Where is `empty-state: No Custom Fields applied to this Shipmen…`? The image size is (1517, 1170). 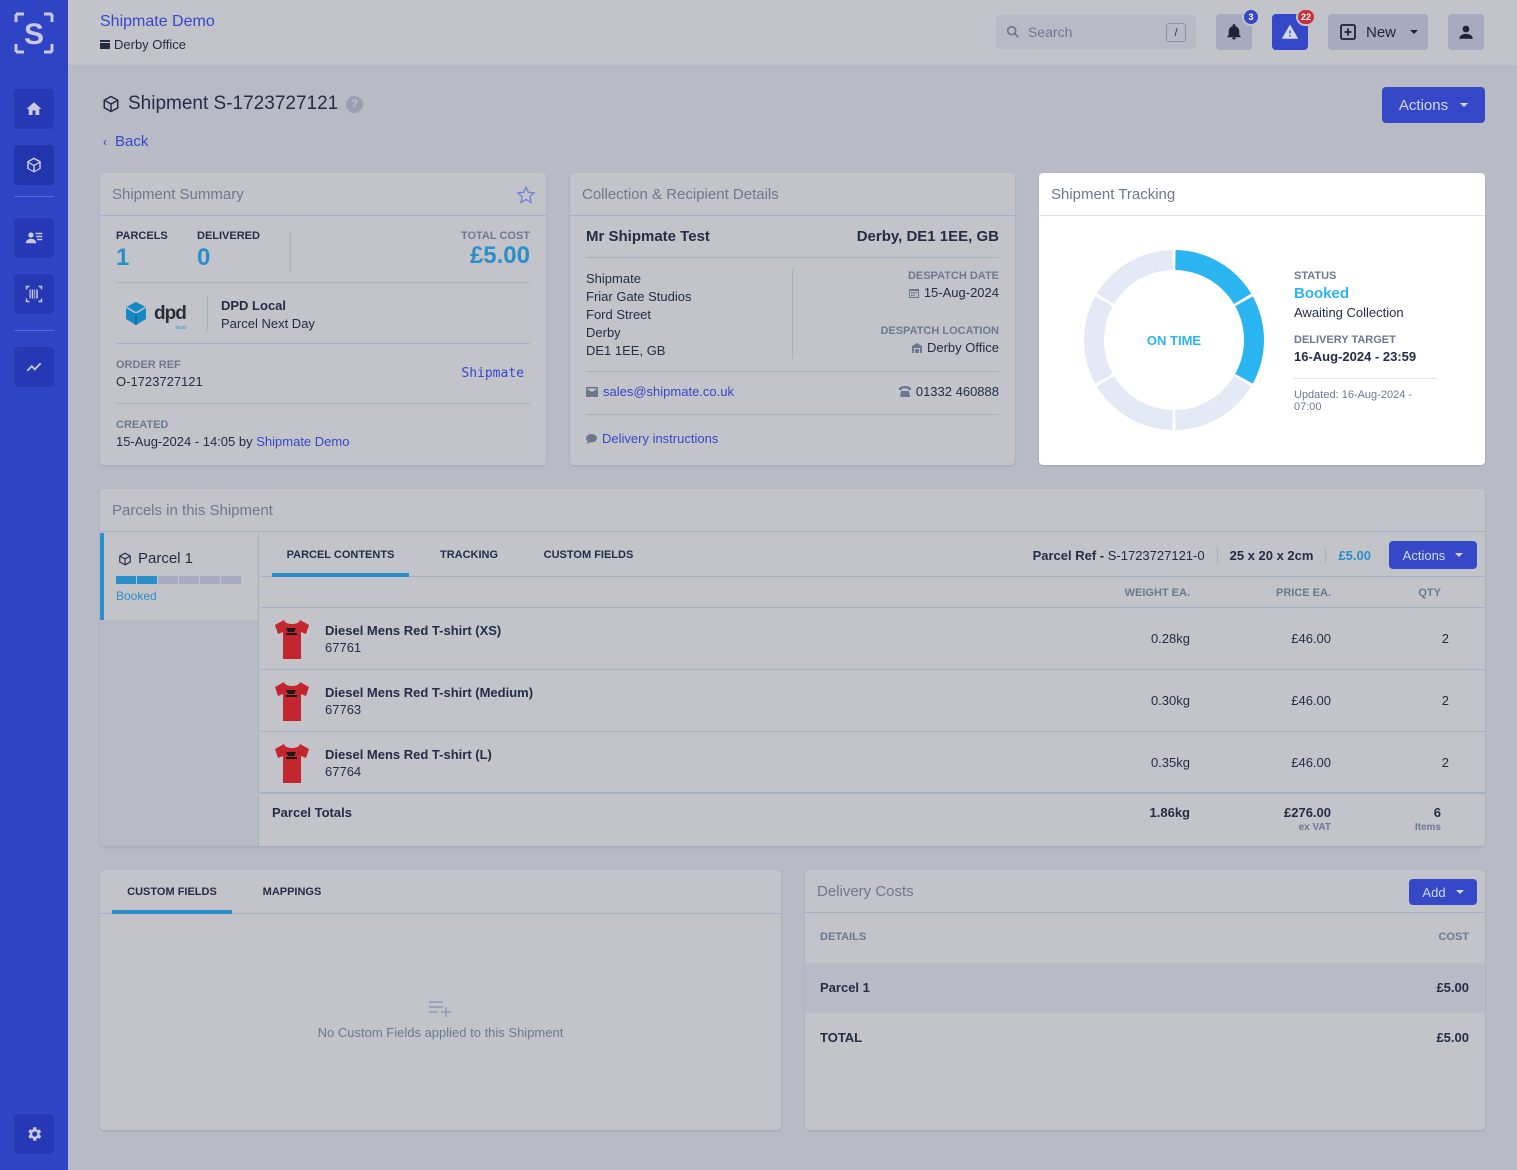
empty-state: No Custom Fields applied to this Shipmen… is located at coordinates (440, 1020).